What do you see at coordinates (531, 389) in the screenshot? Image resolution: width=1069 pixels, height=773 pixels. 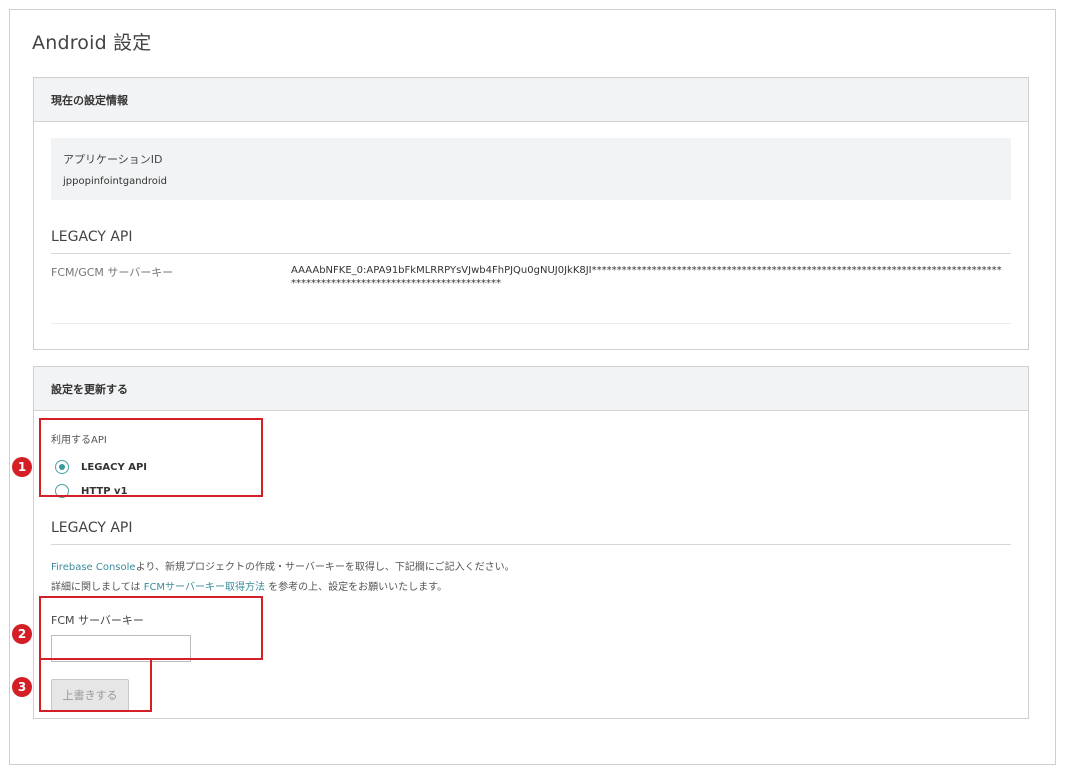 I see `update-settings-heading: 設定を更新する` at bounding box center [531, 389].